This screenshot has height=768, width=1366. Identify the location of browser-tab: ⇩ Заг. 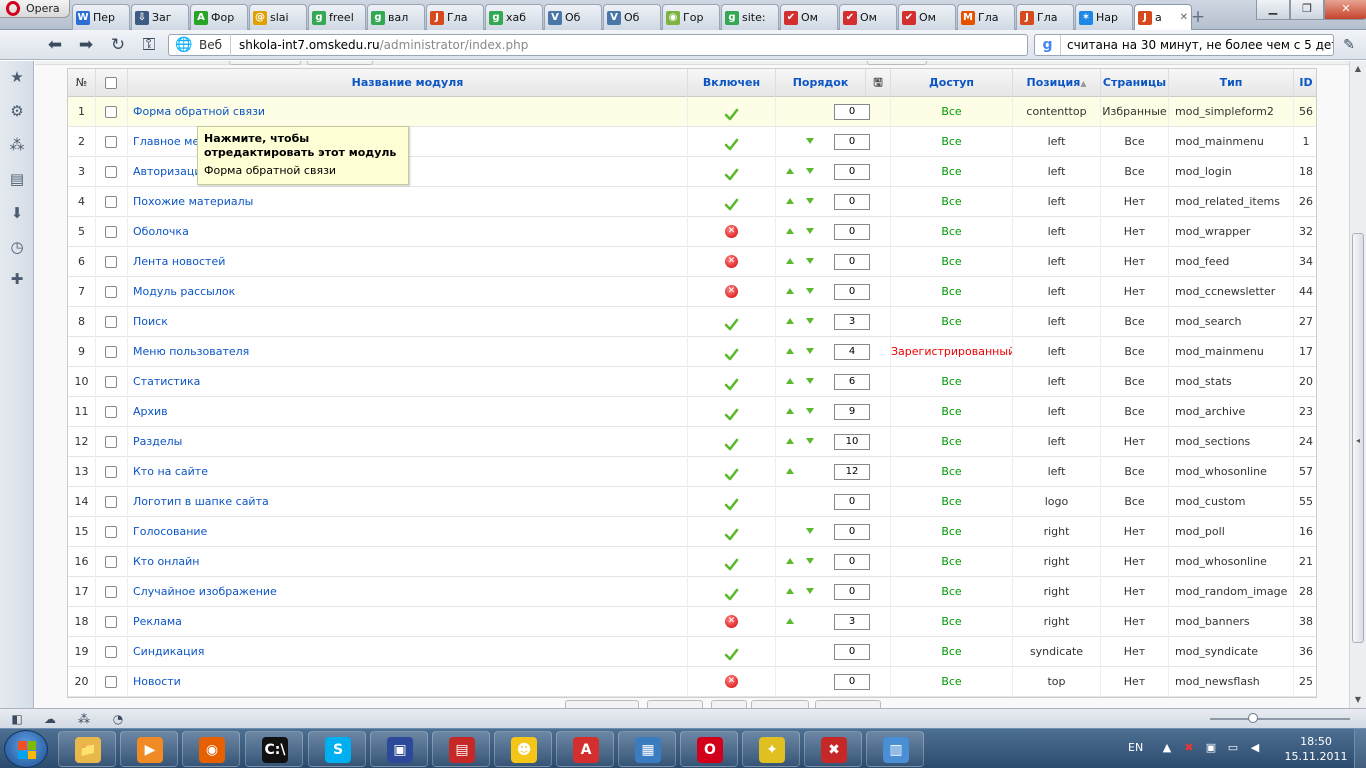
(160, 17).